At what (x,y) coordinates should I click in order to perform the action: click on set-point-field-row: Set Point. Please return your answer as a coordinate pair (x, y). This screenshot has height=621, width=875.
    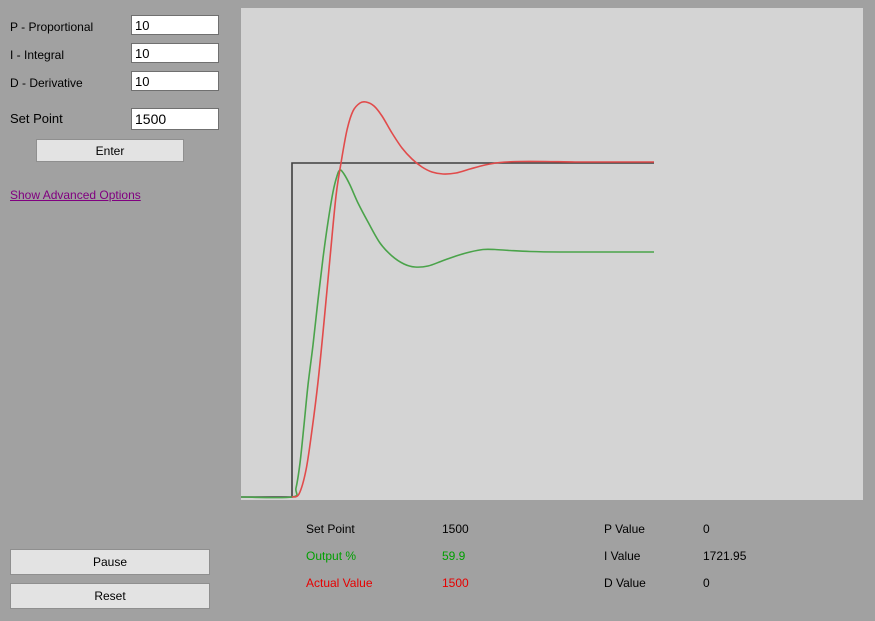
    Looking at the image, I should click on (36, 118).